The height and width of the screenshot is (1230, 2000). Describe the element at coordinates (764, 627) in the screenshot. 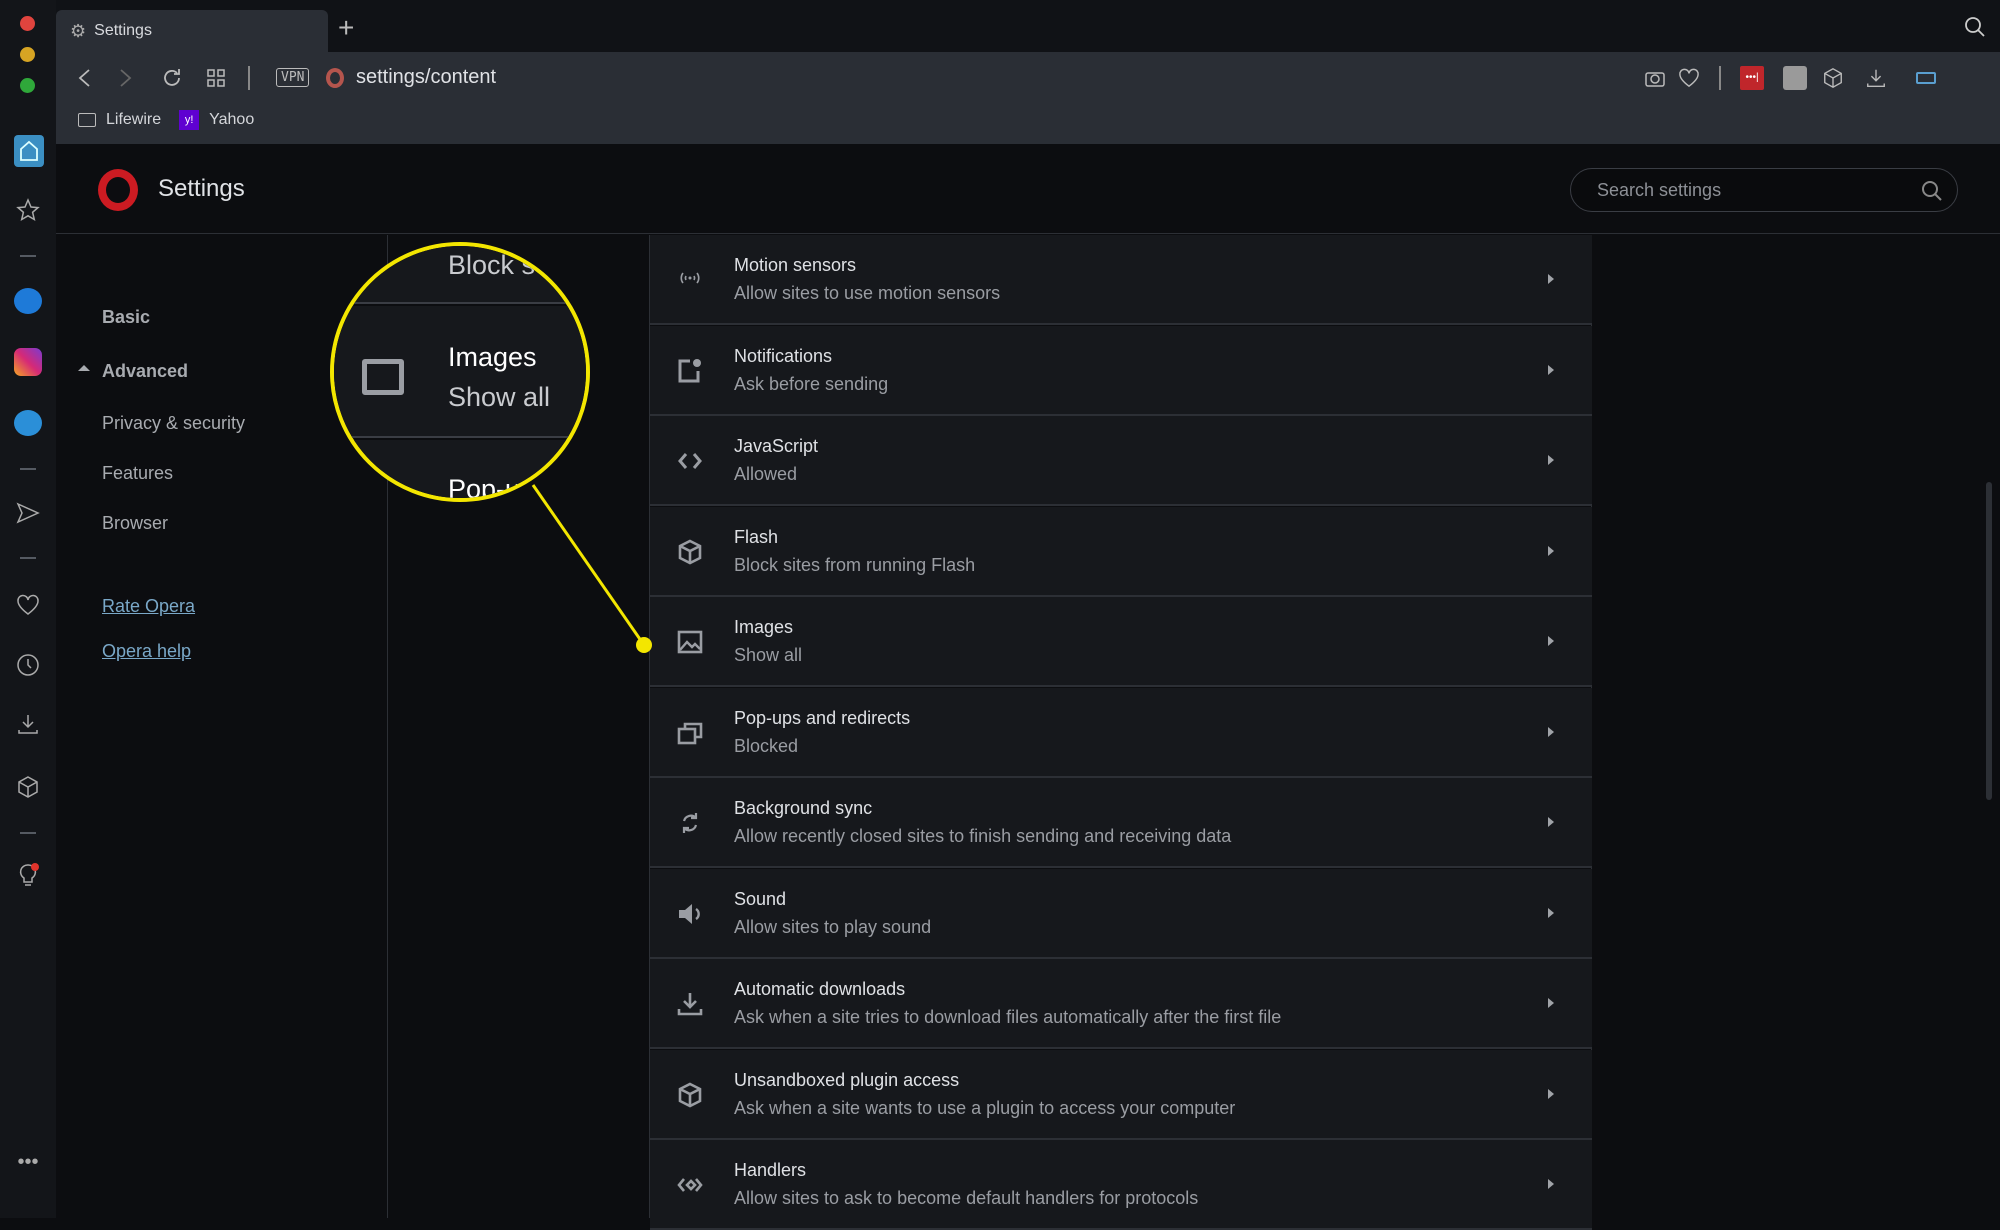

I see `setting-title: Images` at that location.